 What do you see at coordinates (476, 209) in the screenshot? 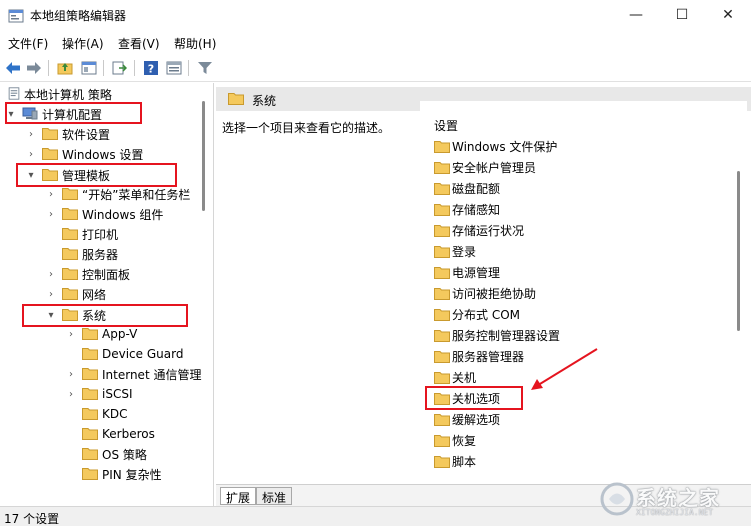
I see `settings-list-item-label: 存储感知` at bounding box center [476, 209].